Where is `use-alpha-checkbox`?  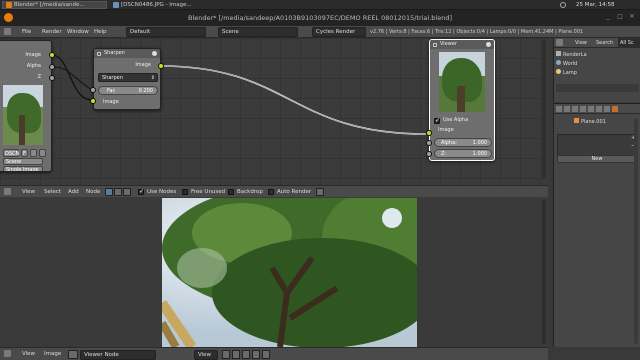 use-alpha-checkbox is located at coordinates (437, 120).